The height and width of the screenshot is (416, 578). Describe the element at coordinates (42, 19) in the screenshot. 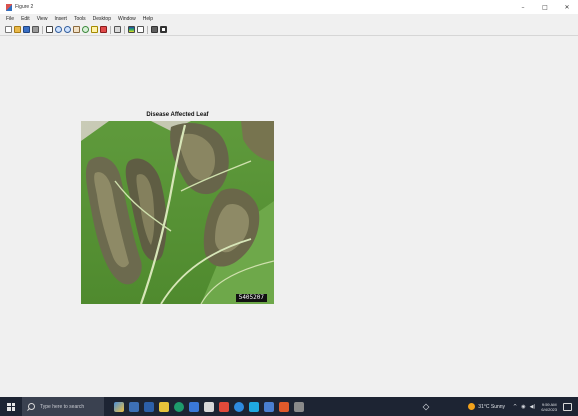

I see `menu-view: View` at that location.